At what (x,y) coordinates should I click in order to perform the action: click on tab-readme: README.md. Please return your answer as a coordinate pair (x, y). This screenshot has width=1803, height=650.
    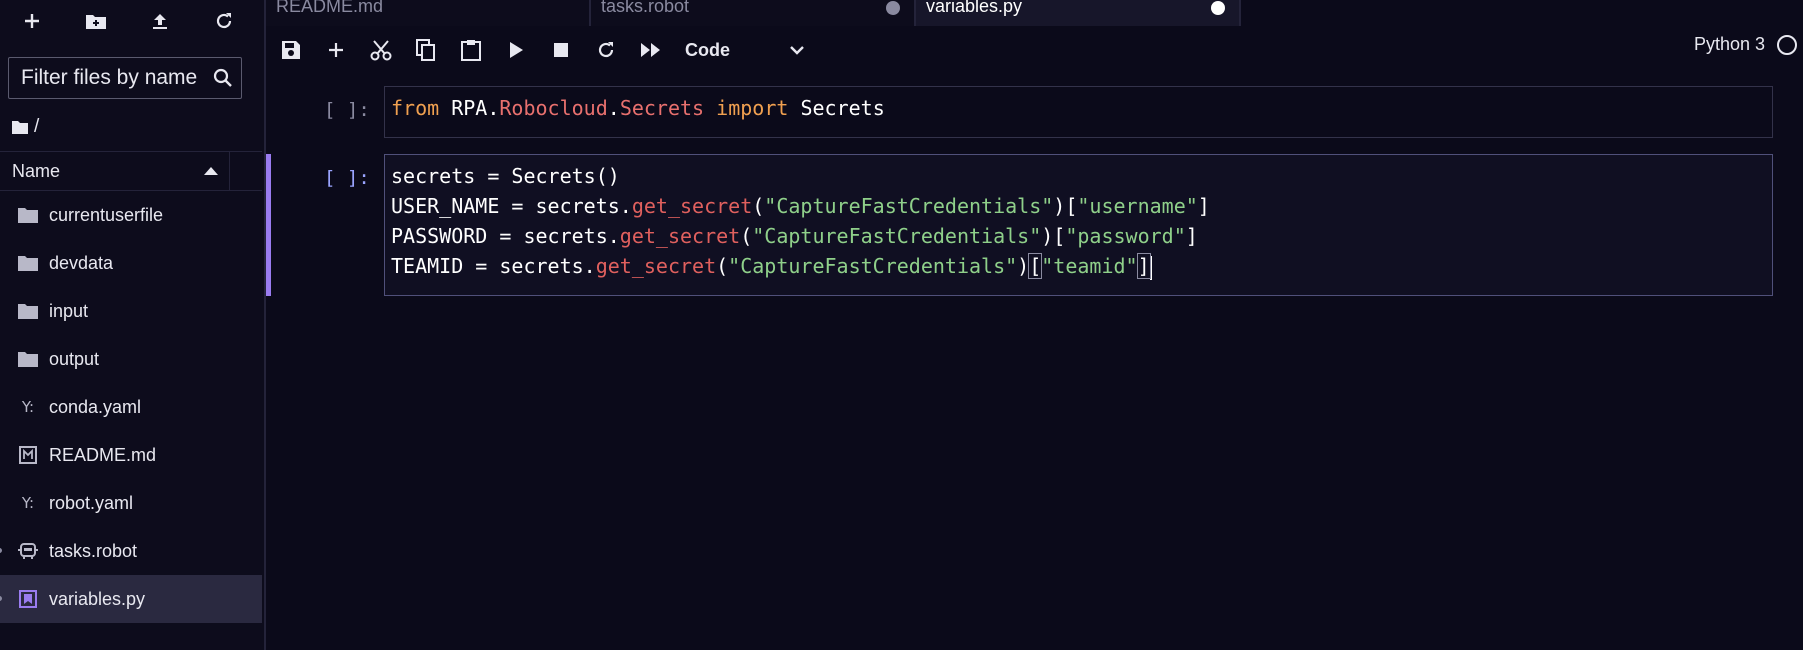
    Looking at the image, I should click on (428, 13).